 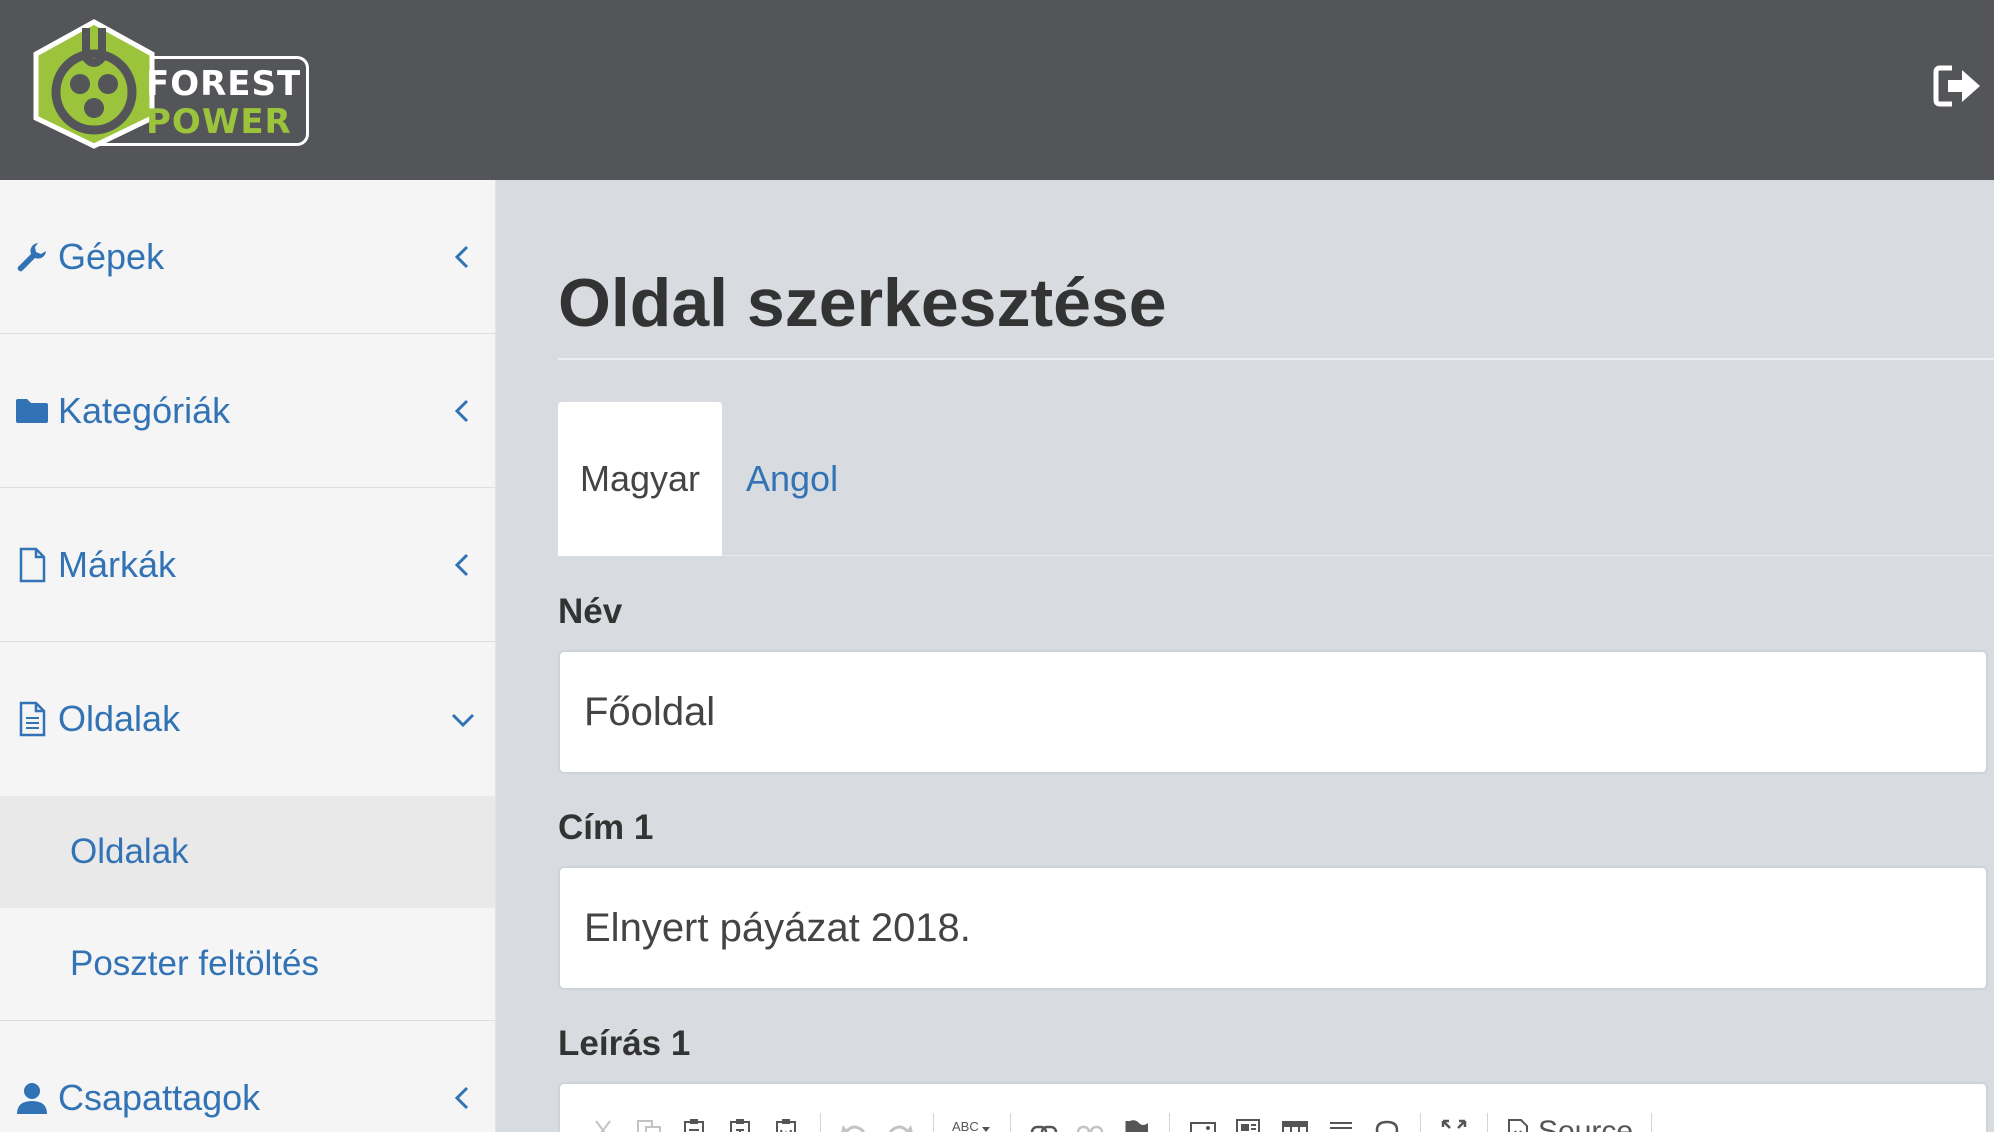 What do you see at coordinates (694, 1125) in the screenshot?
I see `paste-icon` at bounding box center [694, 1125].